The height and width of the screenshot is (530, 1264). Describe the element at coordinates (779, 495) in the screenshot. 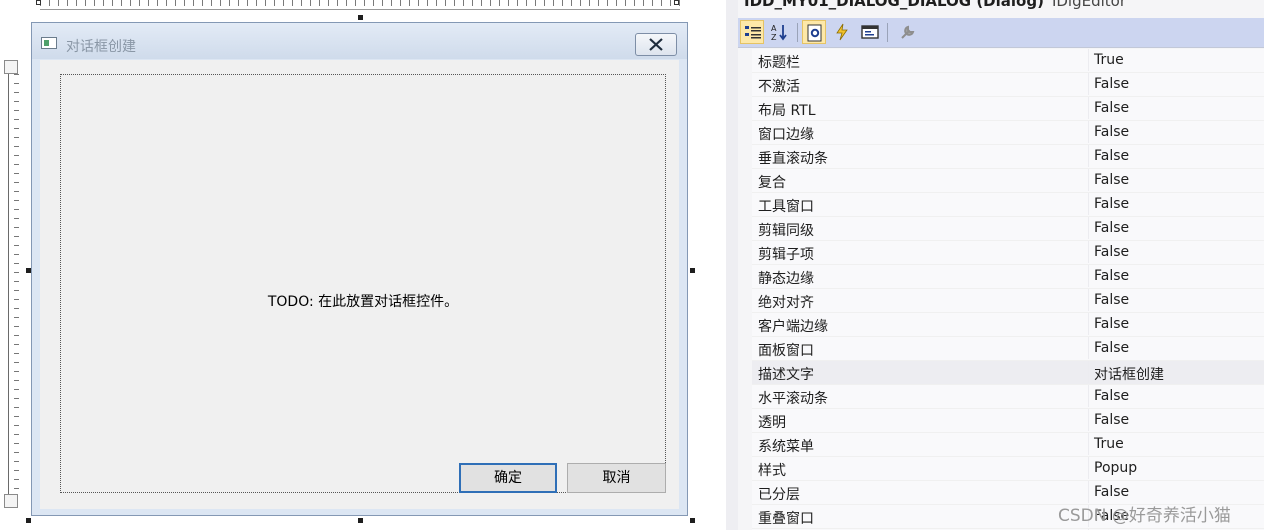

I see `property-name: 已分层` at that location.